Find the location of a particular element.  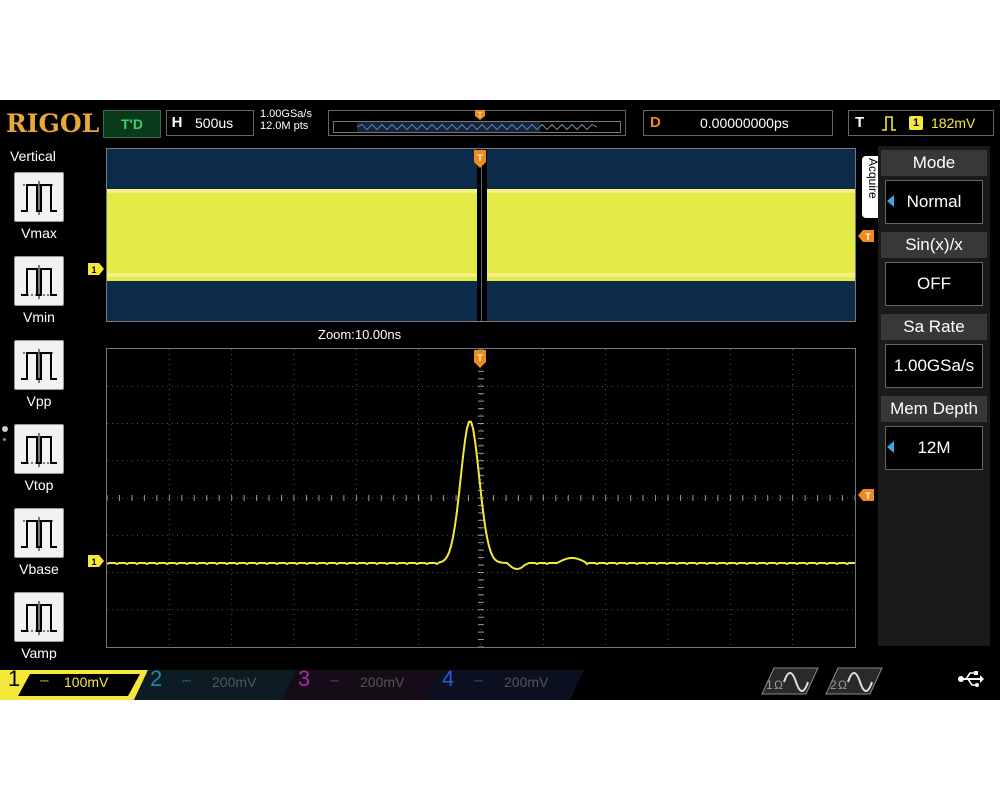

overview-trigger-level-letter: T is located at coordinates (868, 237).